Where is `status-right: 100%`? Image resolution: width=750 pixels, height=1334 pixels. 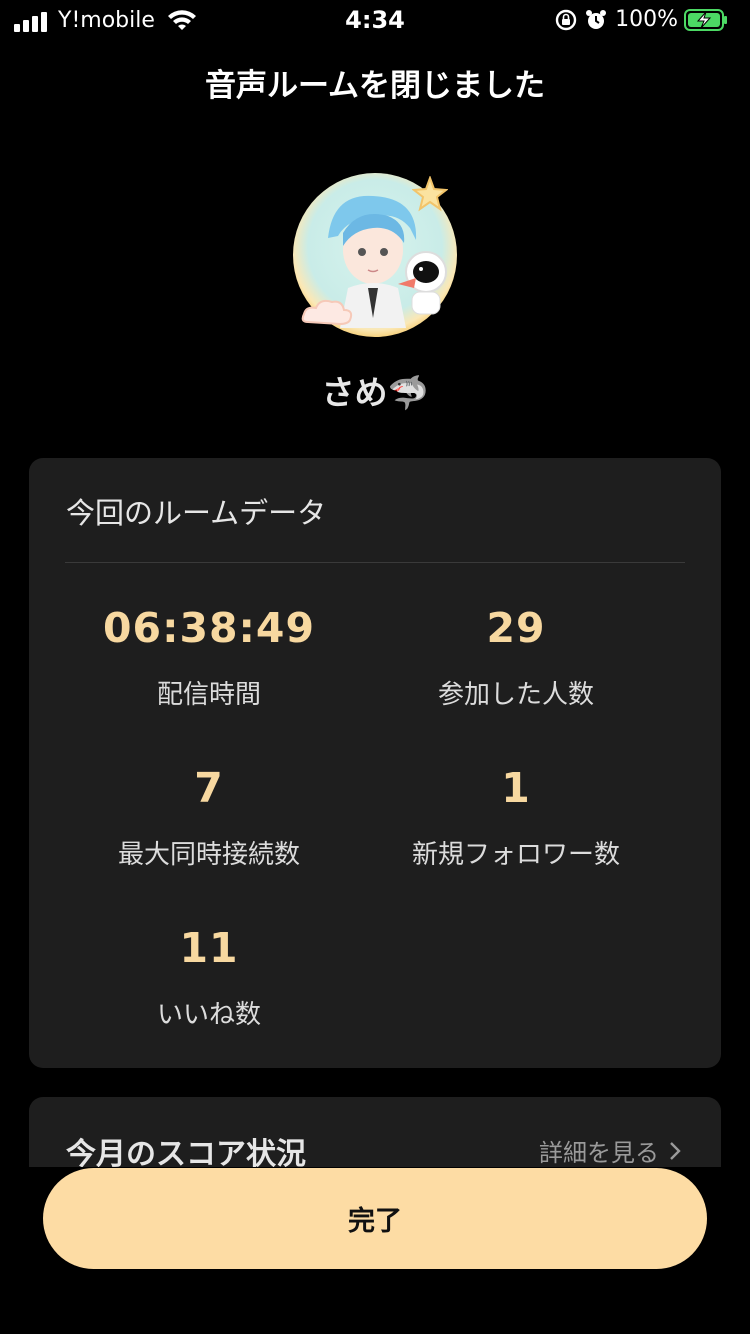
status-right: 100% is located at coordinates (645, 19).